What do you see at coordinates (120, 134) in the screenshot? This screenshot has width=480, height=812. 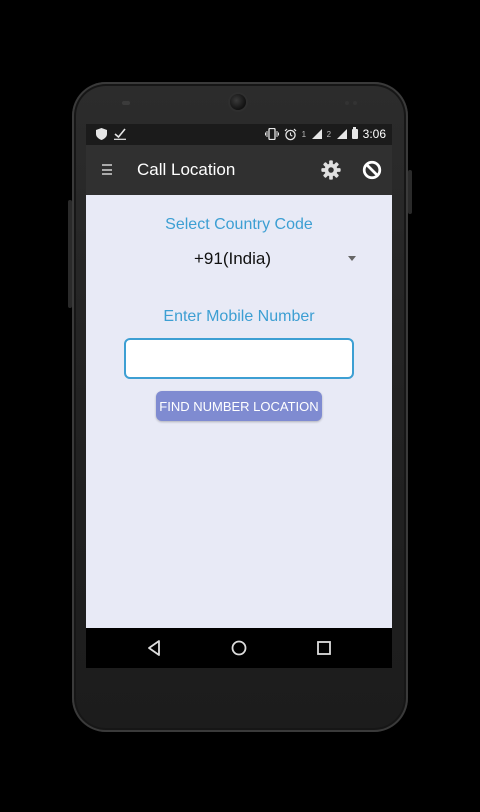 I see `check-icon` at bounding box center [120, 134].